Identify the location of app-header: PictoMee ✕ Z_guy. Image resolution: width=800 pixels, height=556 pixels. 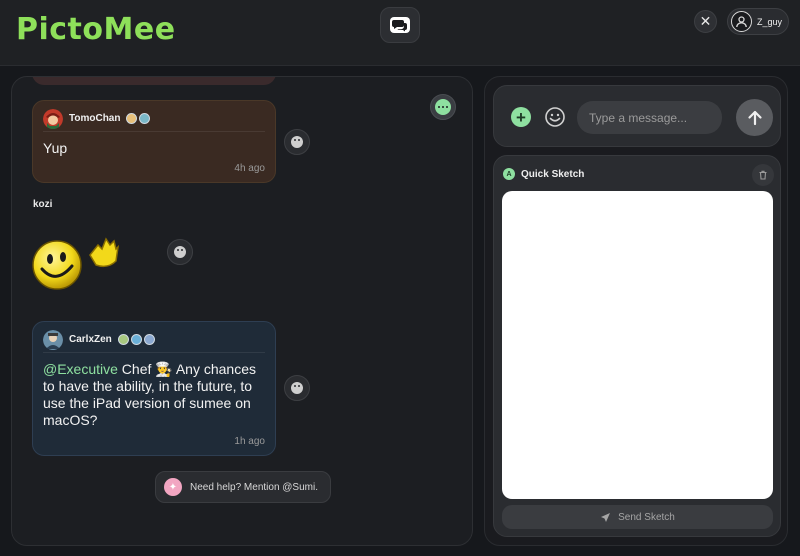
(400, 33).